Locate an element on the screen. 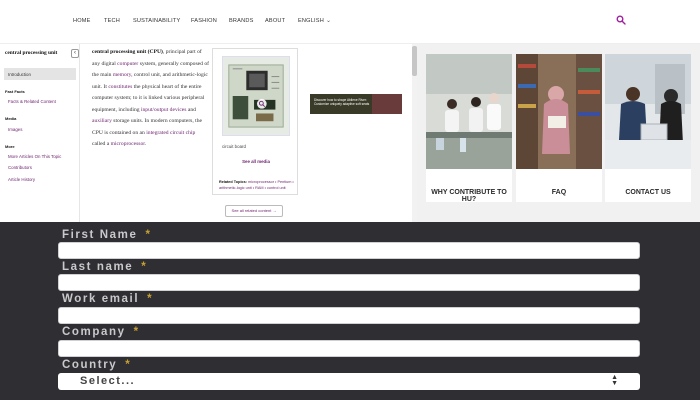 This screenshot has width=700, height=400. link-computer: computer is located at coordinates (127, 64).